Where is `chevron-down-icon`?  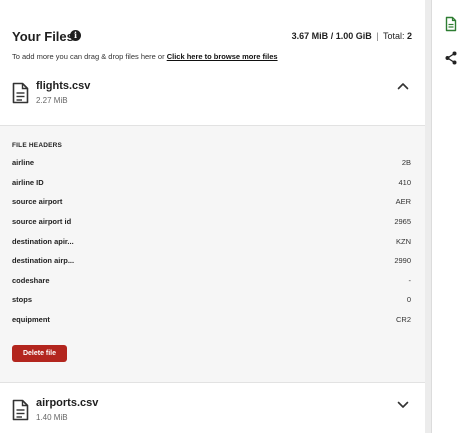 chevron-down-icon is located at coordinates (403, 405).